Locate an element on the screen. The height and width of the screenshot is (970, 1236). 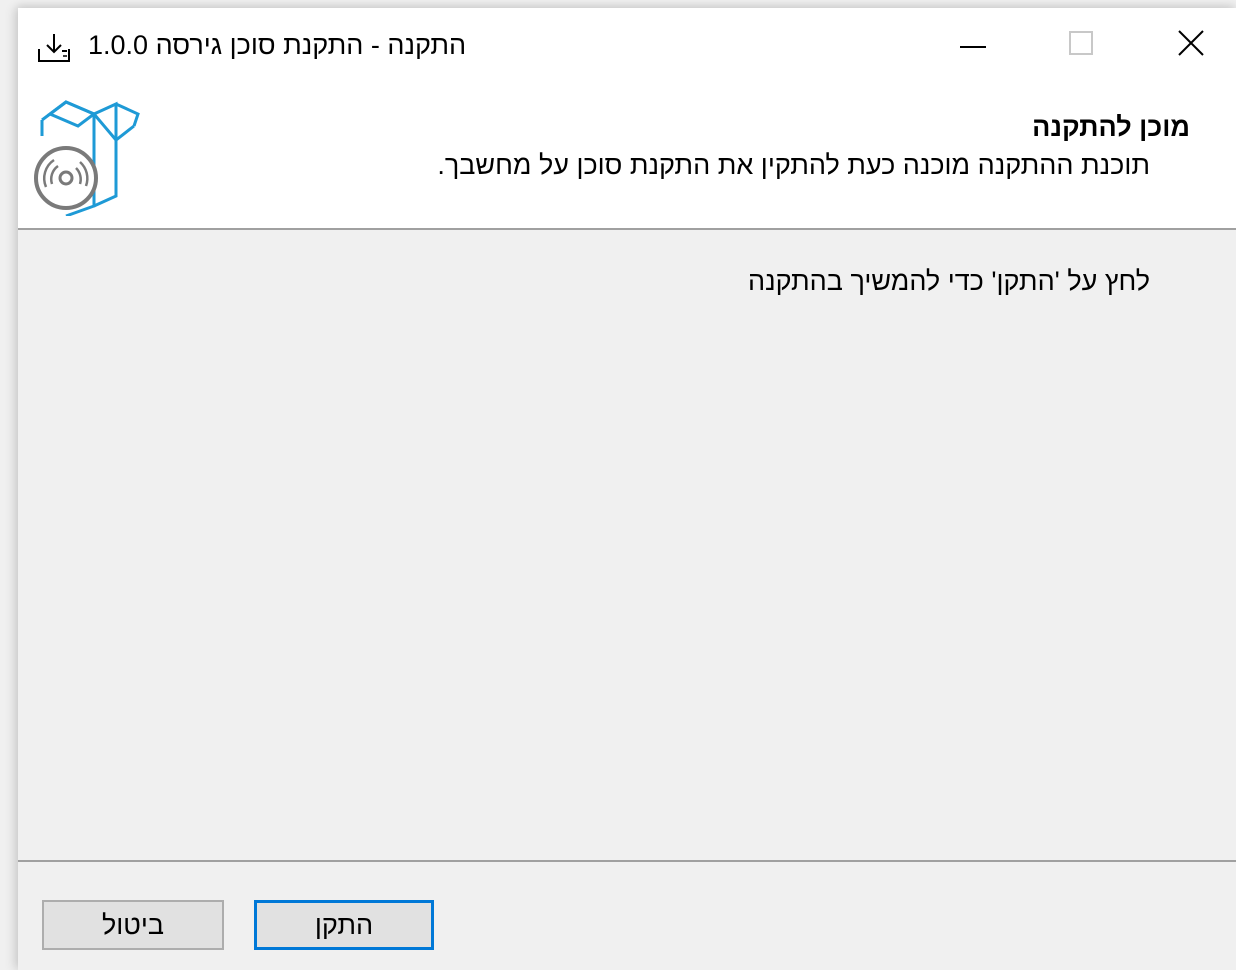
minimize-icon is located at coordinates (973, 45).